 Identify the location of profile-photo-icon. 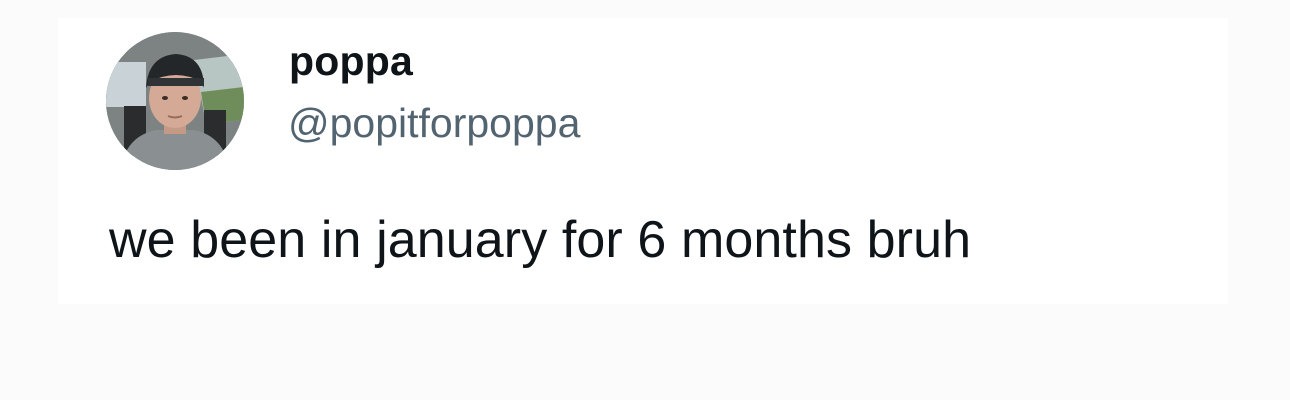
(175, 101).